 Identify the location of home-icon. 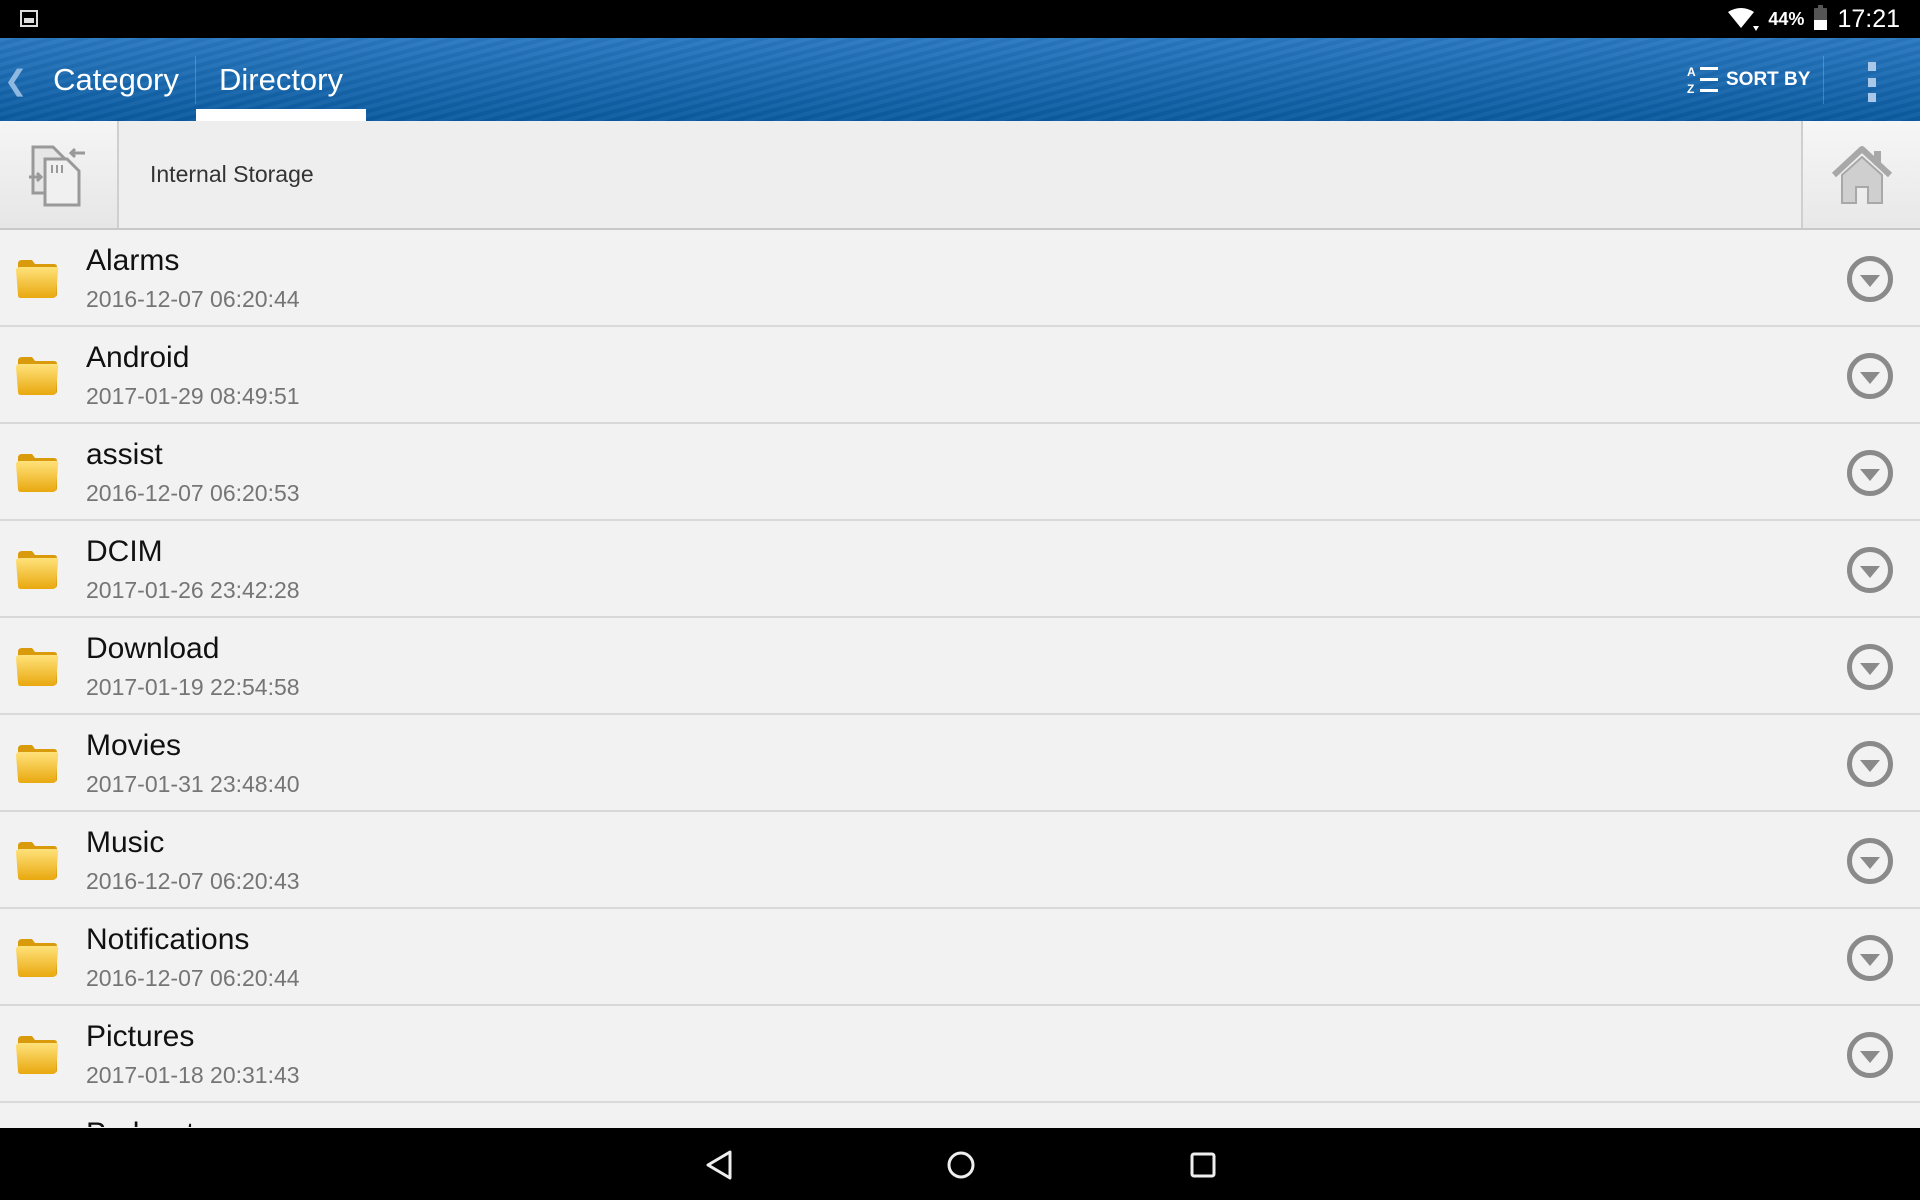
(1861, 174).